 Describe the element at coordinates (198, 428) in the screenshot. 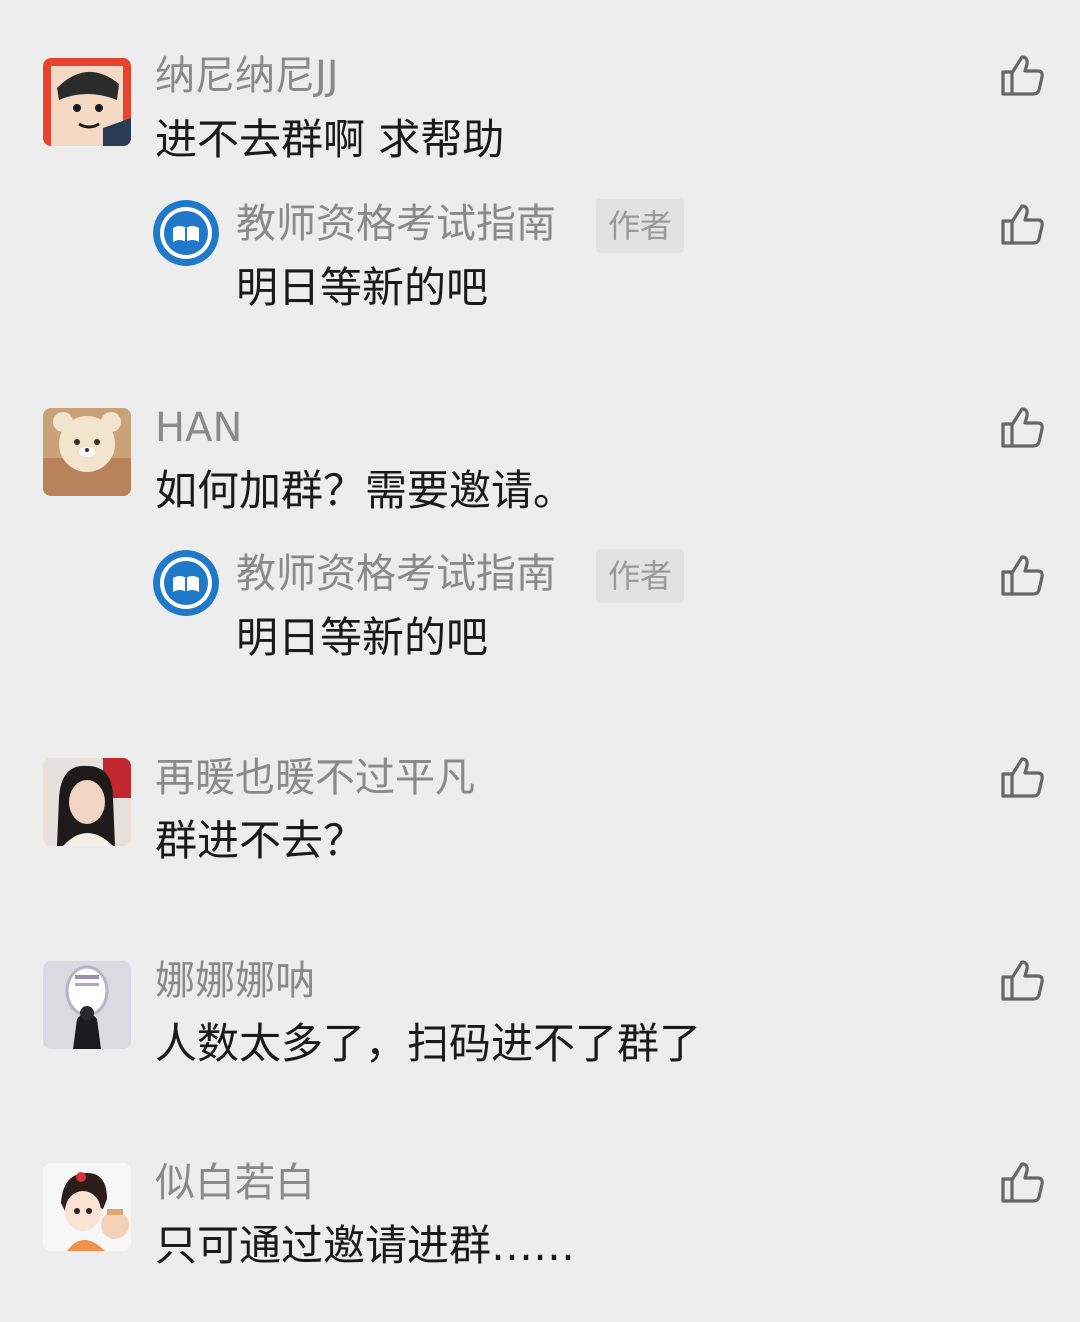

I see `comment-nickname: HAN` at that location.